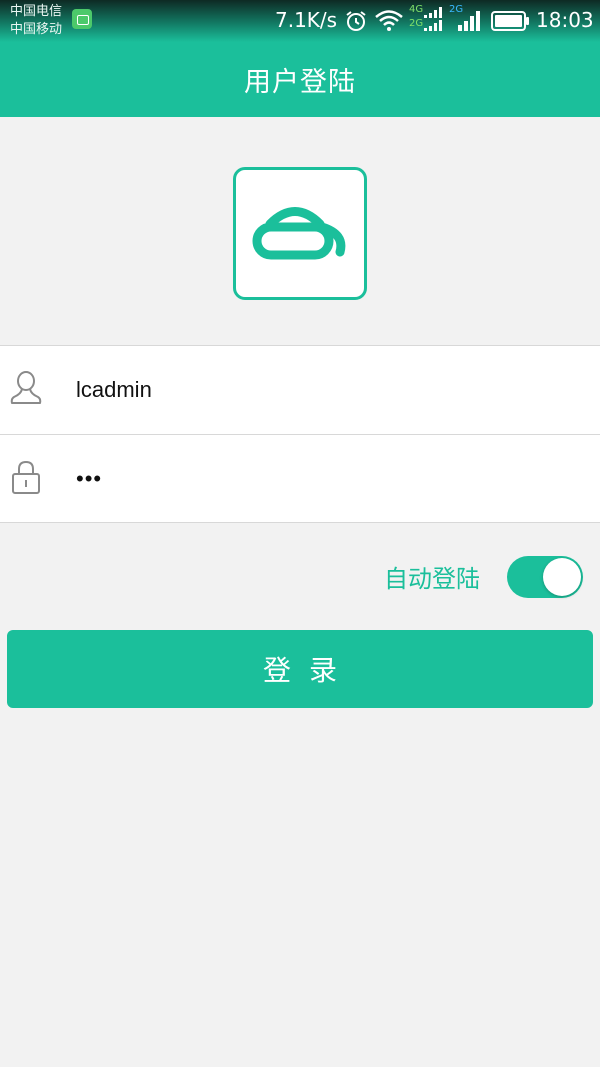  Describe the element at coordinates (432, 579) in the screenshot. I see `auto-login-label: 自动登陆` at that location.